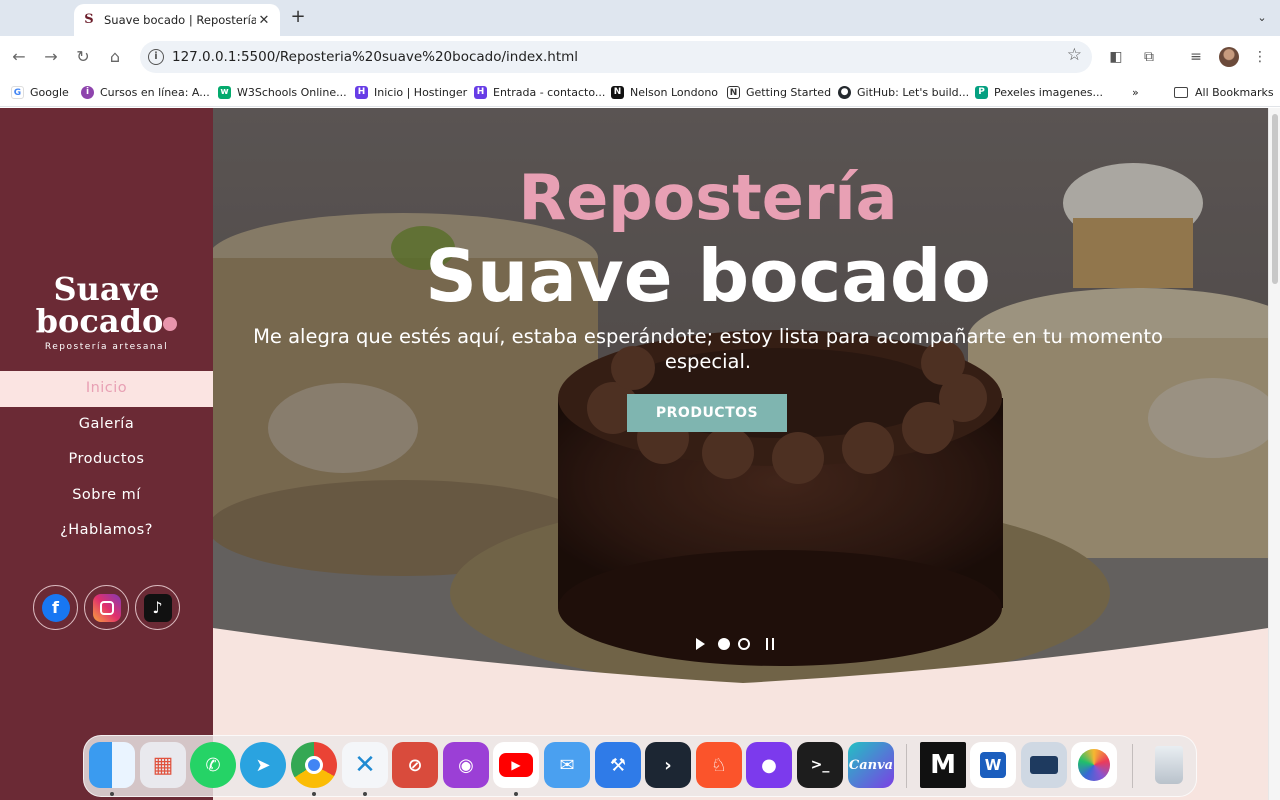 The height and width of the screenshot is (800, 1280). I want to click on nelson-icon: N, so click(617, 92).